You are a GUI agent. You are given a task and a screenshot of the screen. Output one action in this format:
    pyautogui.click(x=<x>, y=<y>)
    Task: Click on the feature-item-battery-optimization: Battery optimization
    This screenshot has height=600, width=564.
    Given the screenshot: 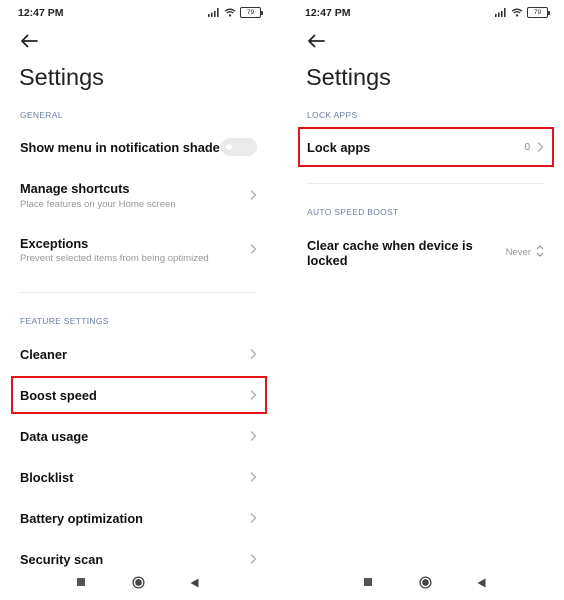 What is the action you would take?
    pyautogui.click(x=138, y=518)
    